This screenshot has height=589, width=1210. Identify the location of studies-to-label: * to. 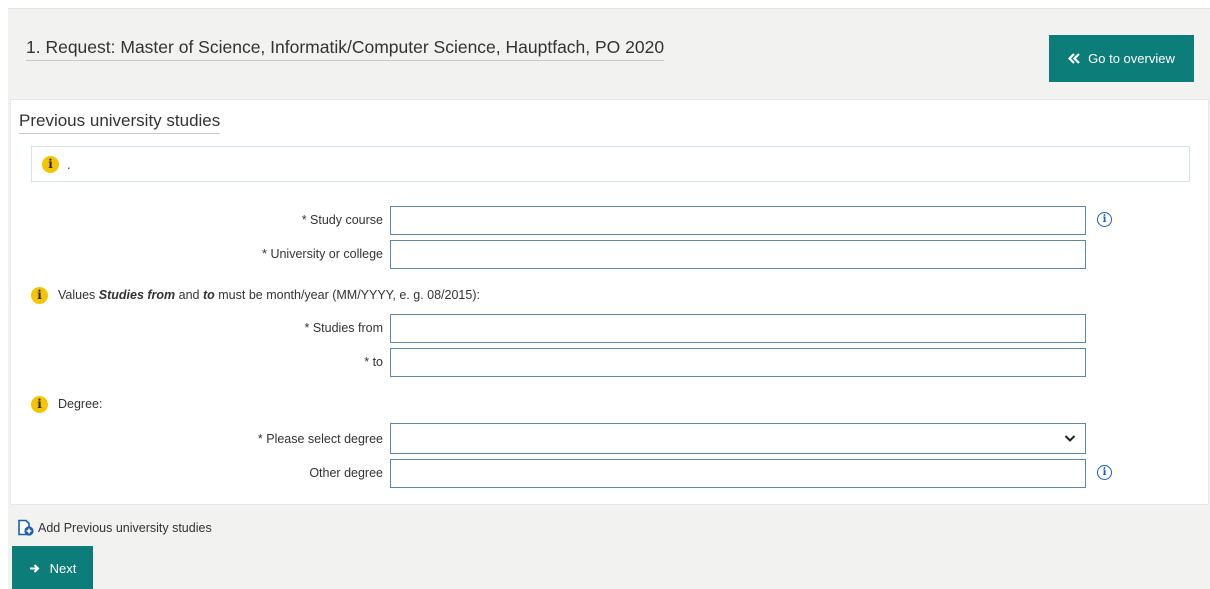
(373, 362).